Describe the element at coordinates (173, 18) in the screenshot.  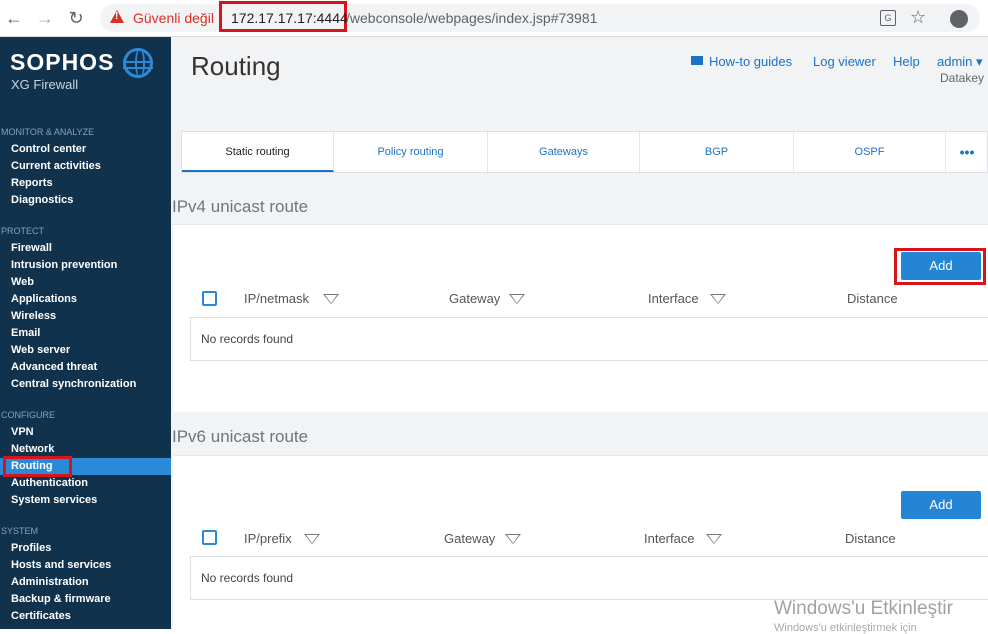
I see `insecure-label: Güvenli değil` at that location.